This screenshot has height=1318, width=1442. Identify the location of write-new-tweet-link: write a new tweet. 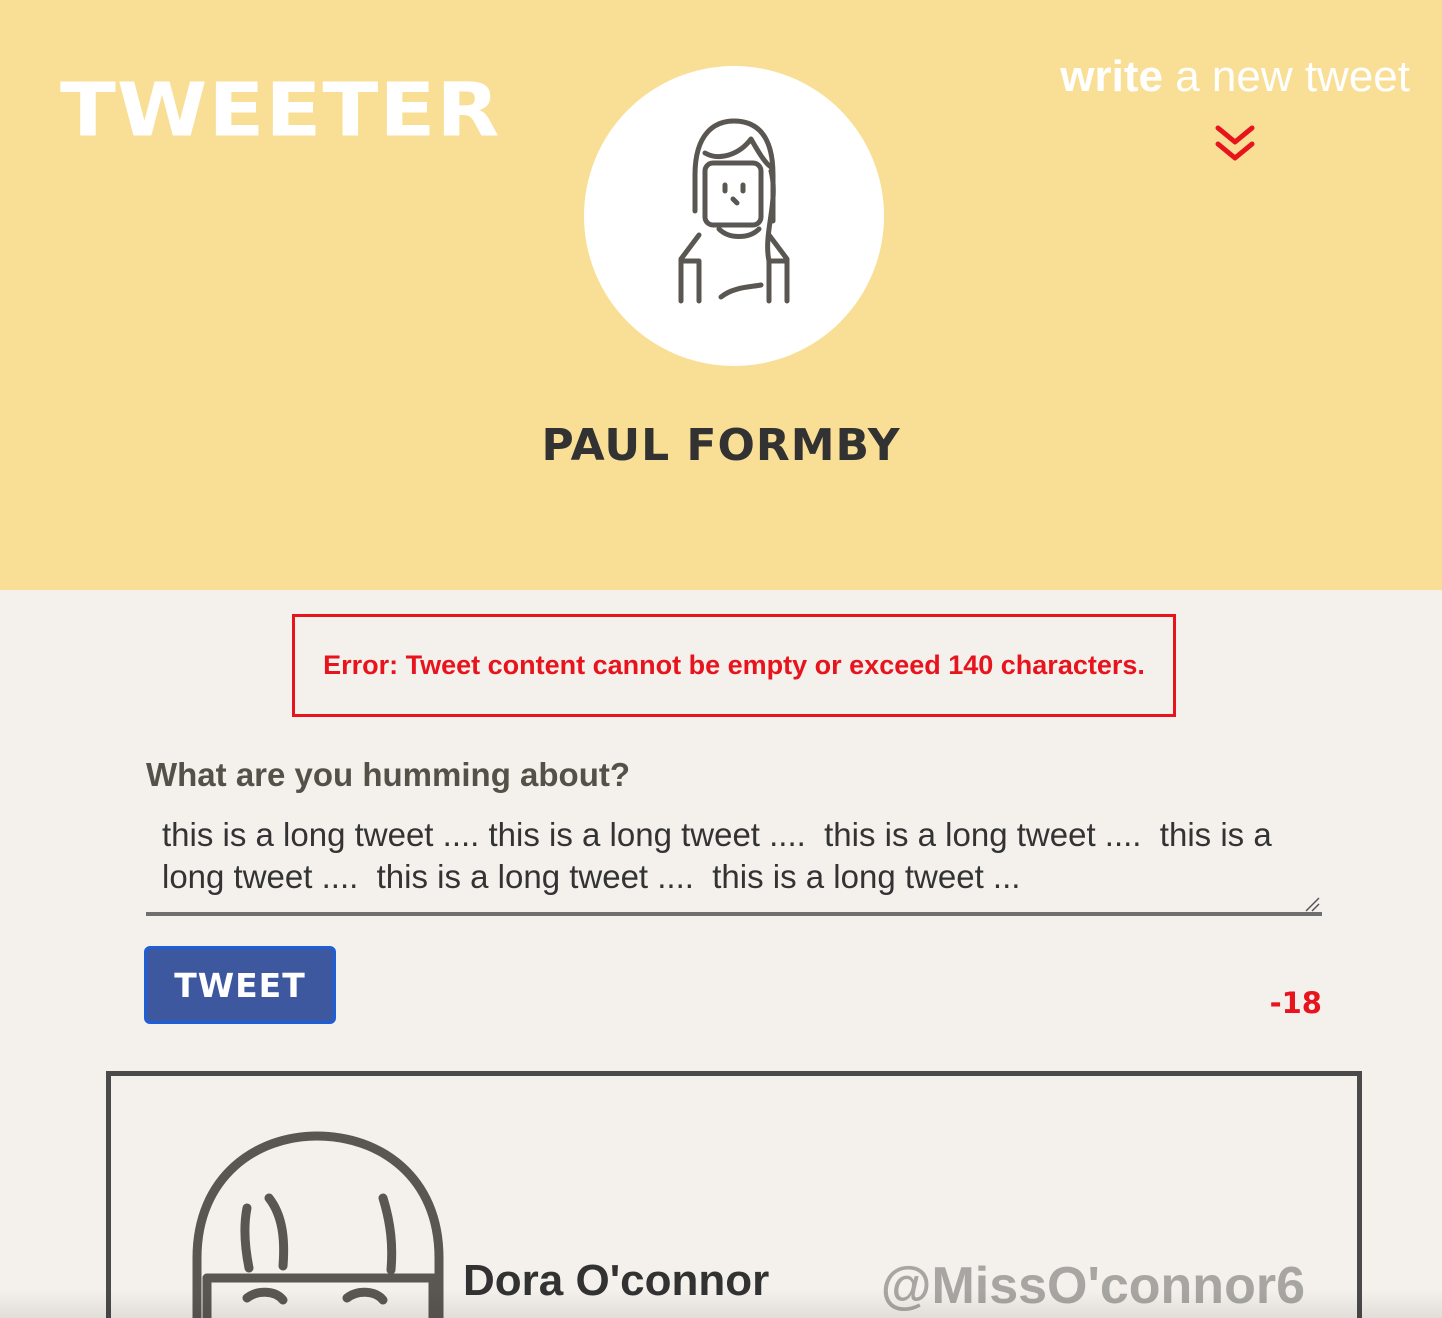
(1235, 77).